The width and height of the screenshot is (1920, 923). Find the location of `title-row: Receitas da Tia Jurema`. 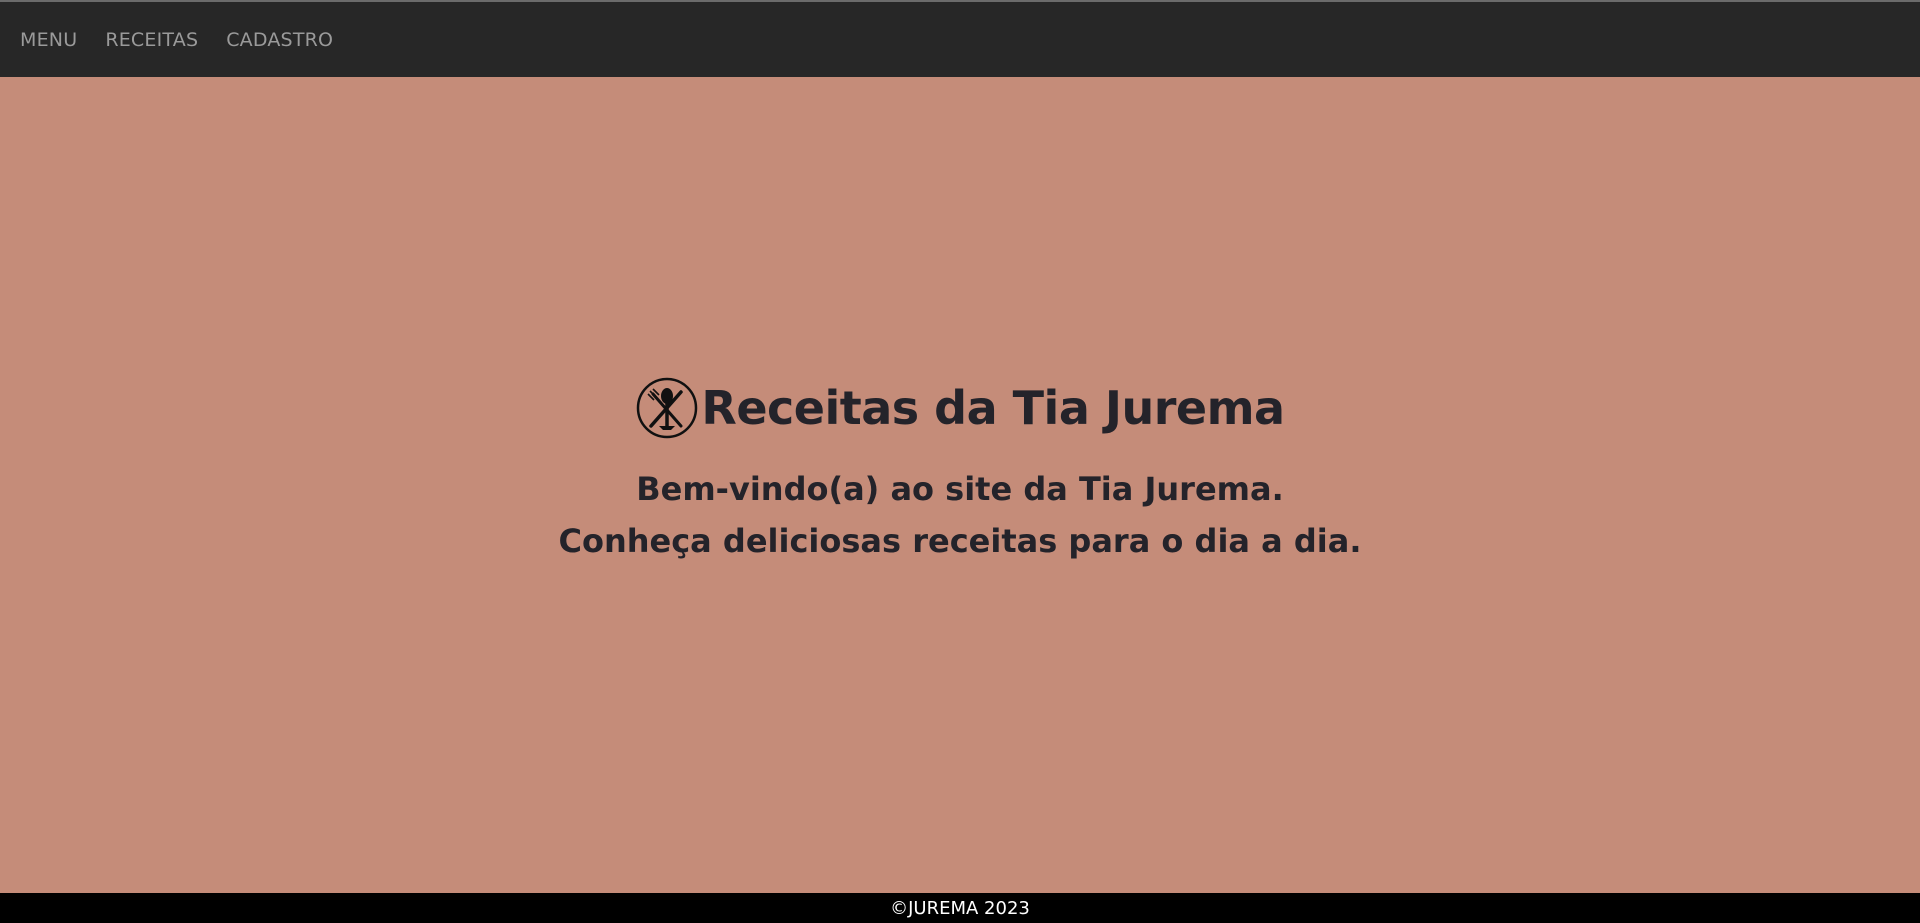

title-row: Receitas da Tia Jurema is located at coordinates (960, 408).